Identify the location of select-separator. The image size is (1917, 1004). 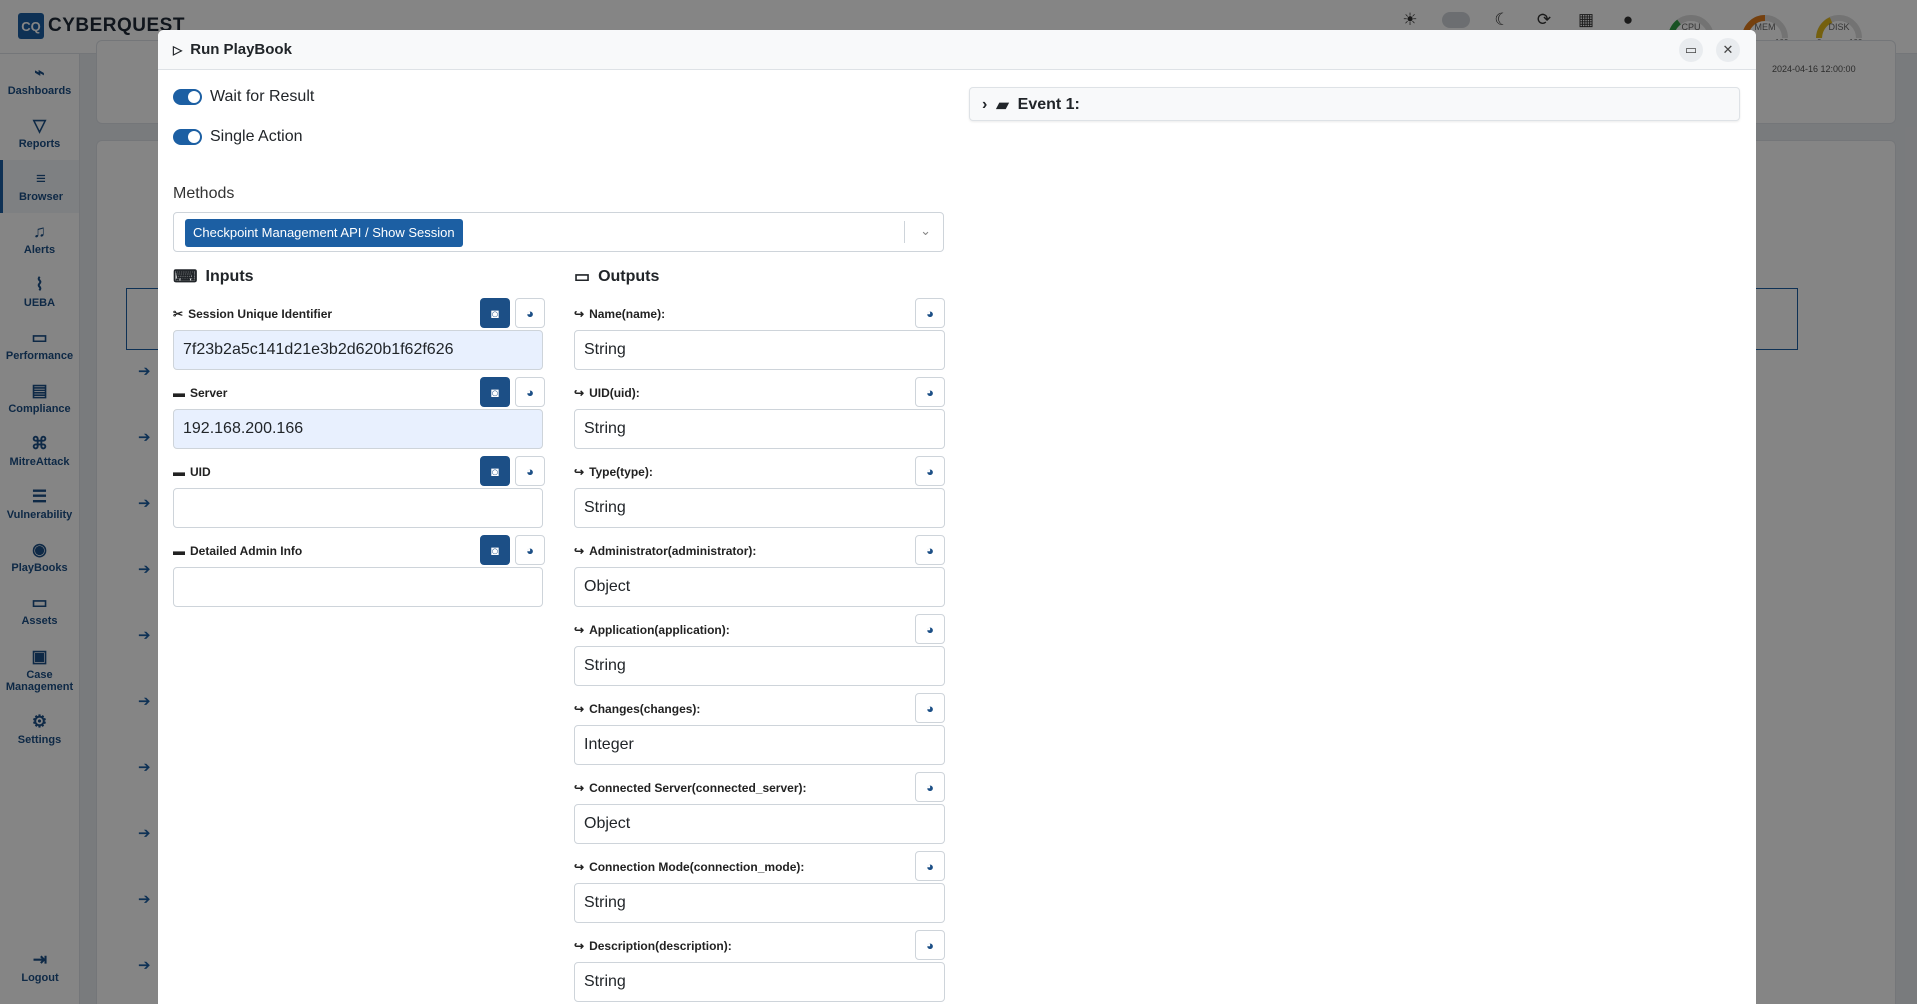
(904, 232).